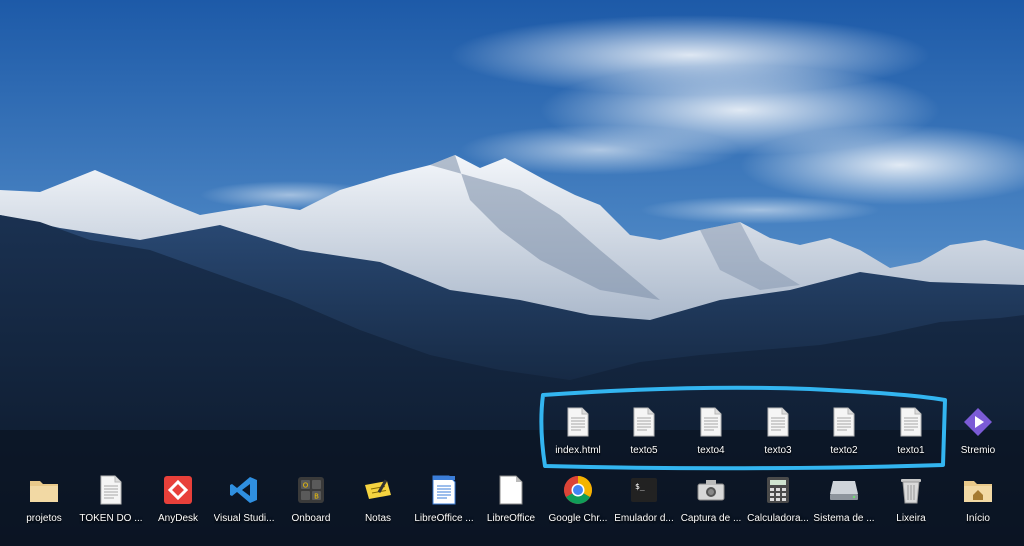  What do you see at coordinates (911, 490) in the screenshot?
I see `trash-icon` at bounding box center [911, 490].